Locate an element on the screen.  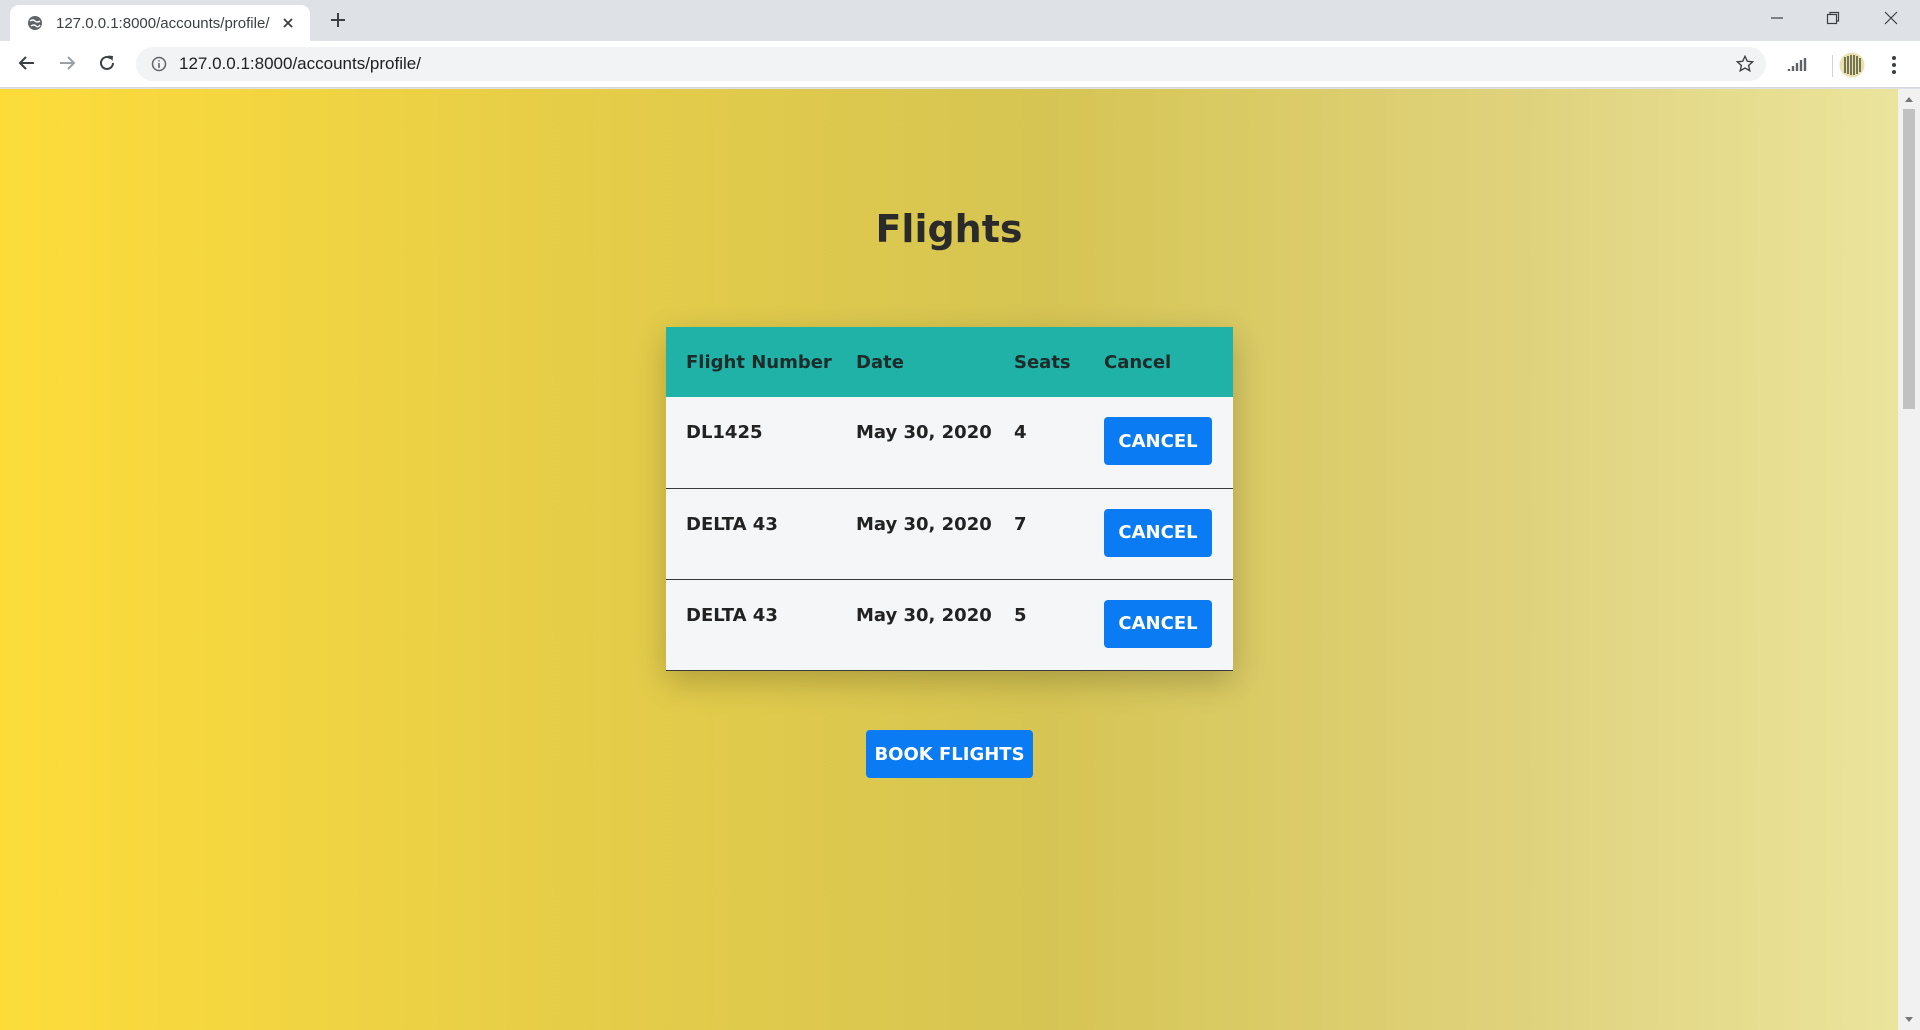
new-tab-button is located at coordinates (338, 22).